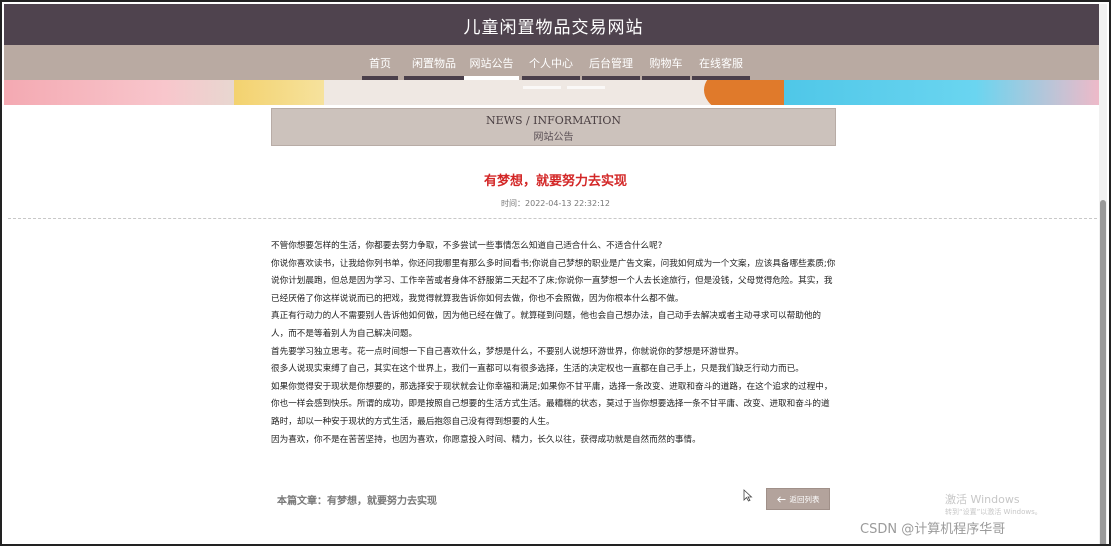 This screenshot has height=546, width=1111. Describe the element at coordinates (552, 218) in the screenshot. I see `divider` at that location.